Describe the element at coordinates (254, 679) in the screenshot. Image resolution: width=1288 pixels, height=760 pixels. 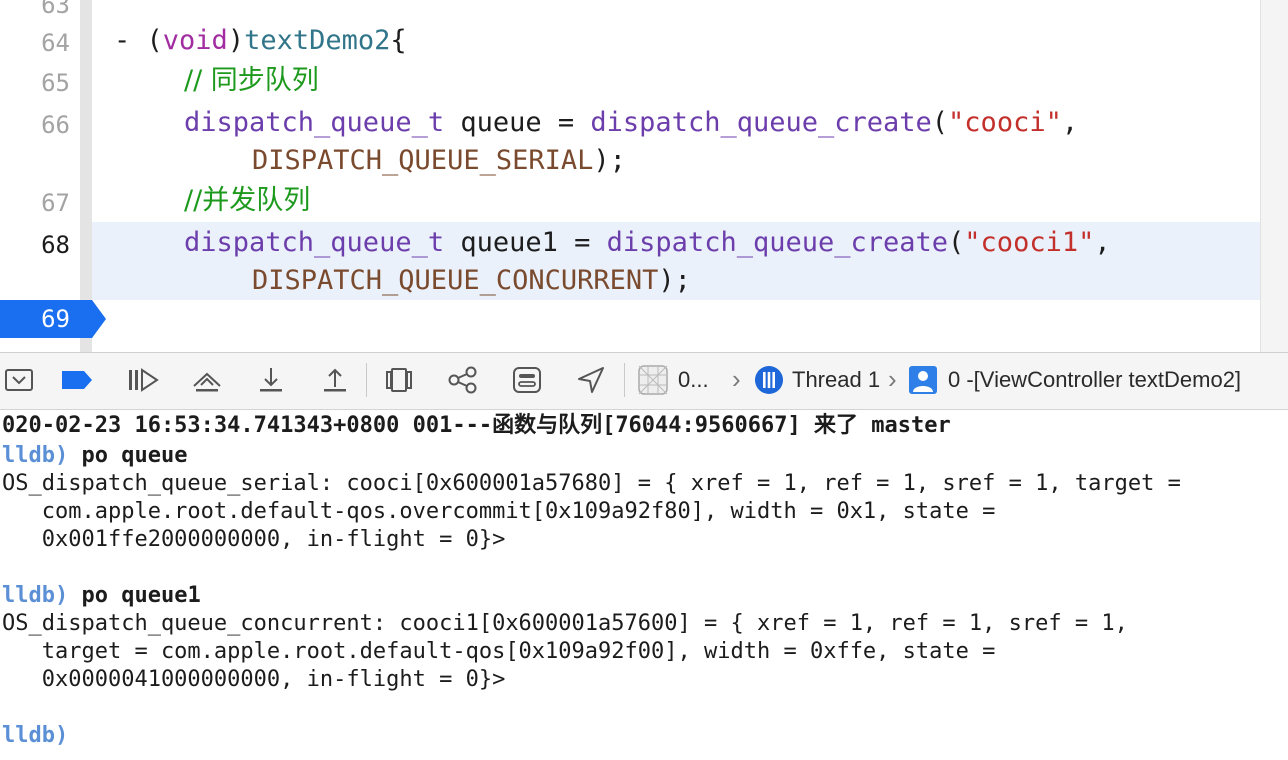
I see `console-output-line: 0x0000041000000000, in-flight = 0}>` at that location.